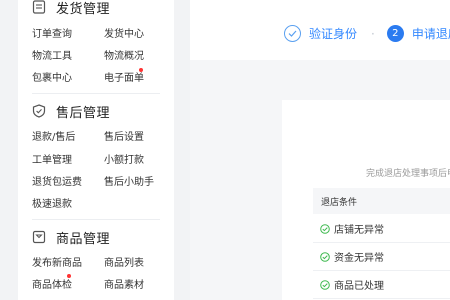 This screenshot has width=450, height=300. What do you see at coordinates (124, 261) in the screenshot?
I see `sidebar-item-product-list: 商品列表` at bounding box center [124, 261].